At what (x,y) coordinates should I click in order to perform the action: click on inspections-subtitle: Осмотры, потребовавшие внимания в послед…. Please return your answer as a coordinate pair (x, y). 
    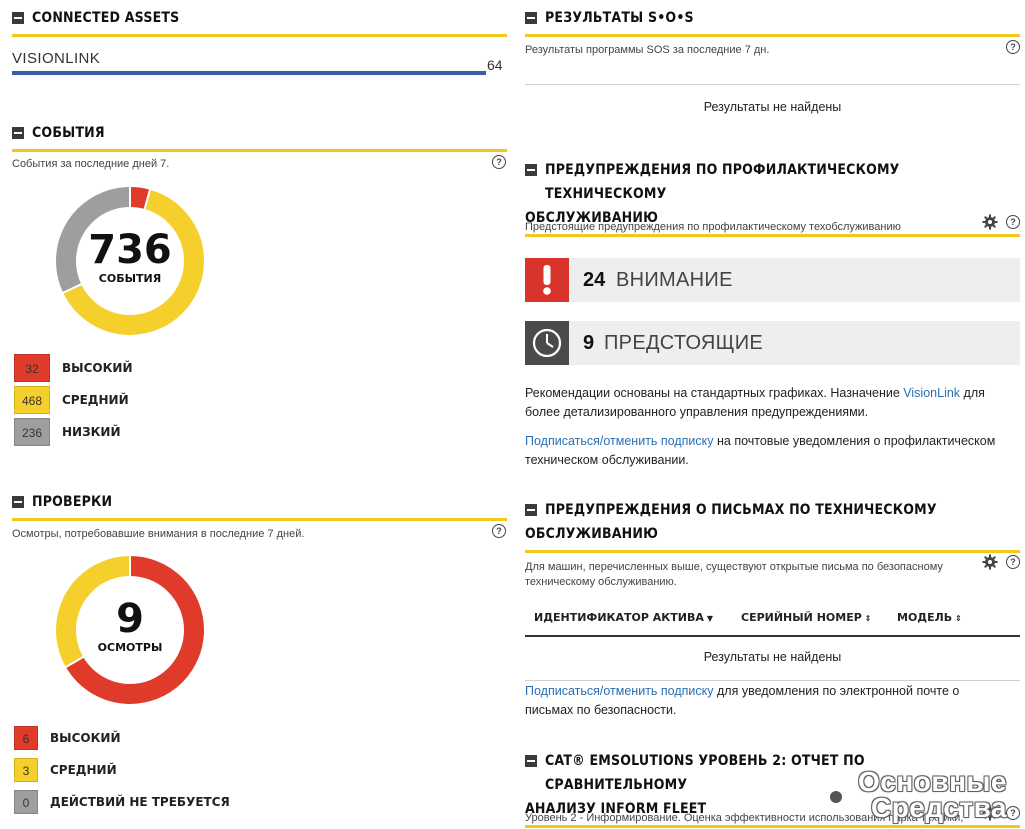
    Looking at the image, I should click on (158, 534).